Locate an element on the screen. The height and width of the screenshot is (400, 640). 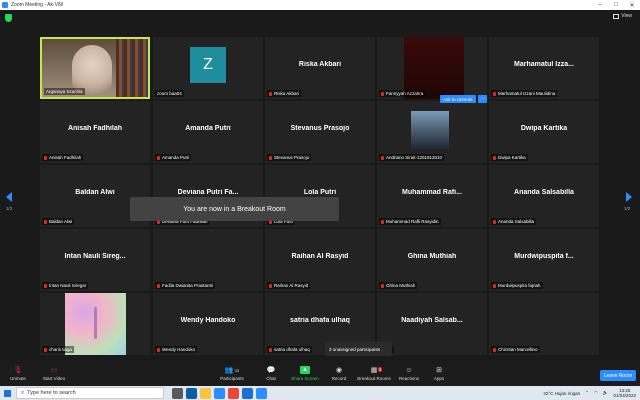
participant-tile: Fadila Dwianita Prastantri is located at coordinates (208, 260).